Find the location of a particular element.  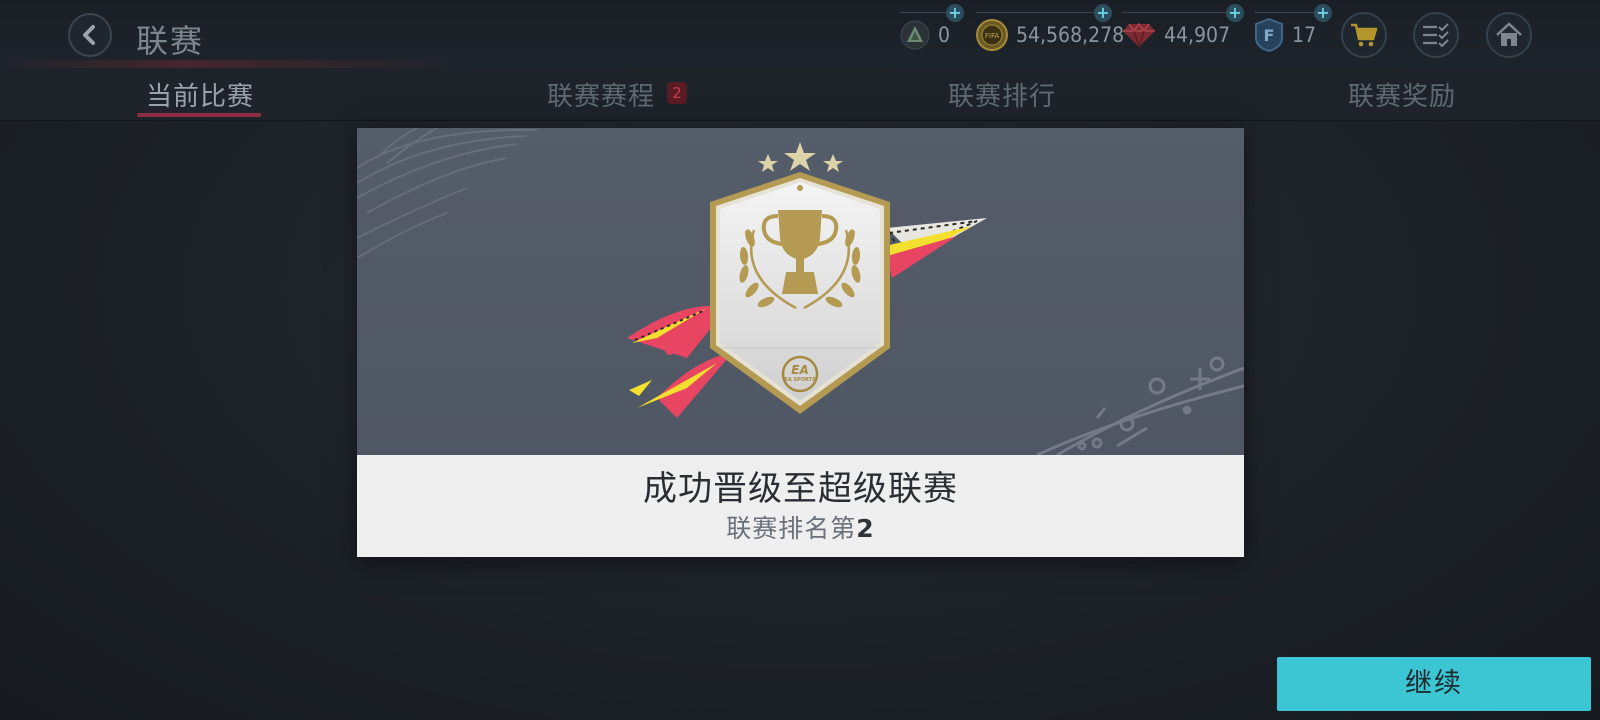

f-points-icon: F is located at coordinates (1269, 35).